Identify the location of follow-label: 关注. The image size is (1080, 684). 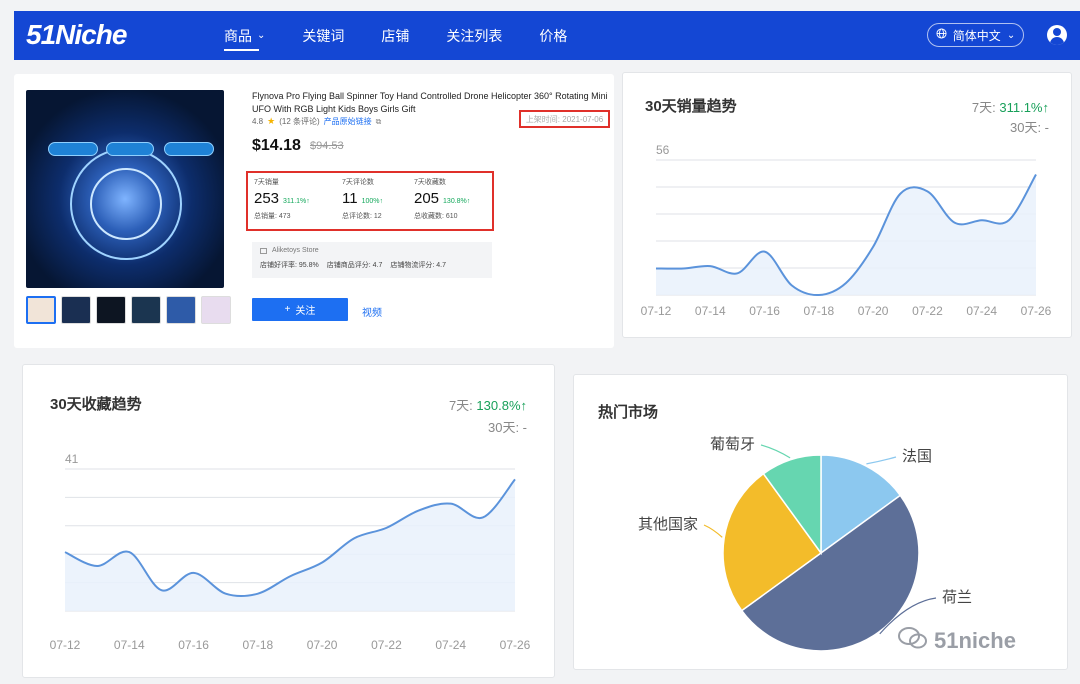
(305, 311).